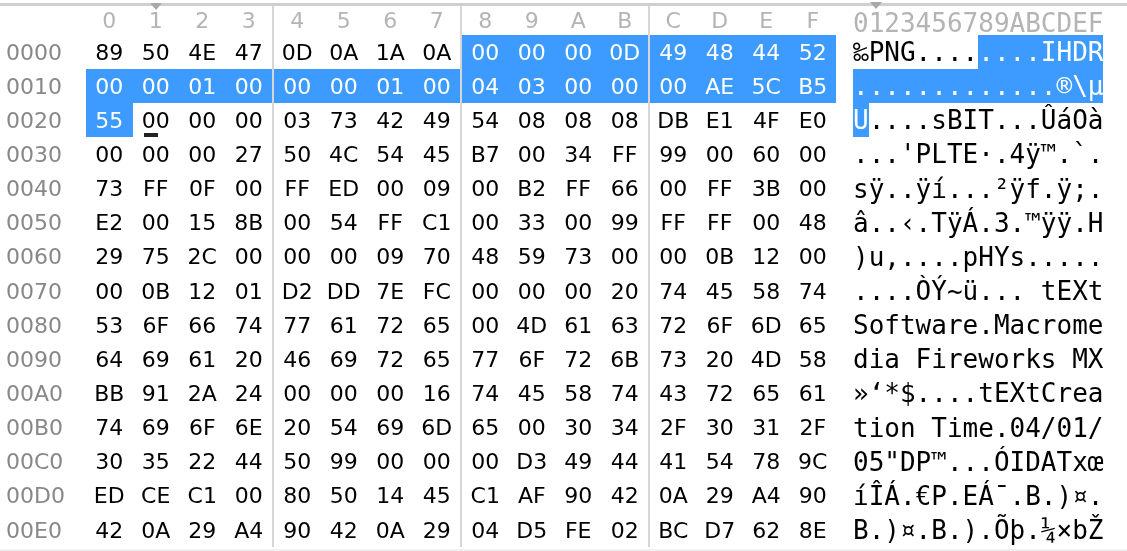 Image resolution: width=1127 pixels, height=551 pixels. Describe the element at coordinates (297, 291) in the screenshot. I see `hex-byte: D2` at that location.